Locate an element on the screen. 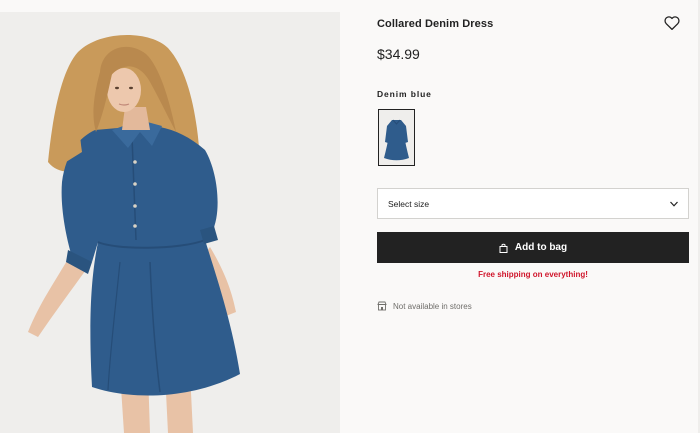  chevron-down-icon is located at coordinates (674, 204).